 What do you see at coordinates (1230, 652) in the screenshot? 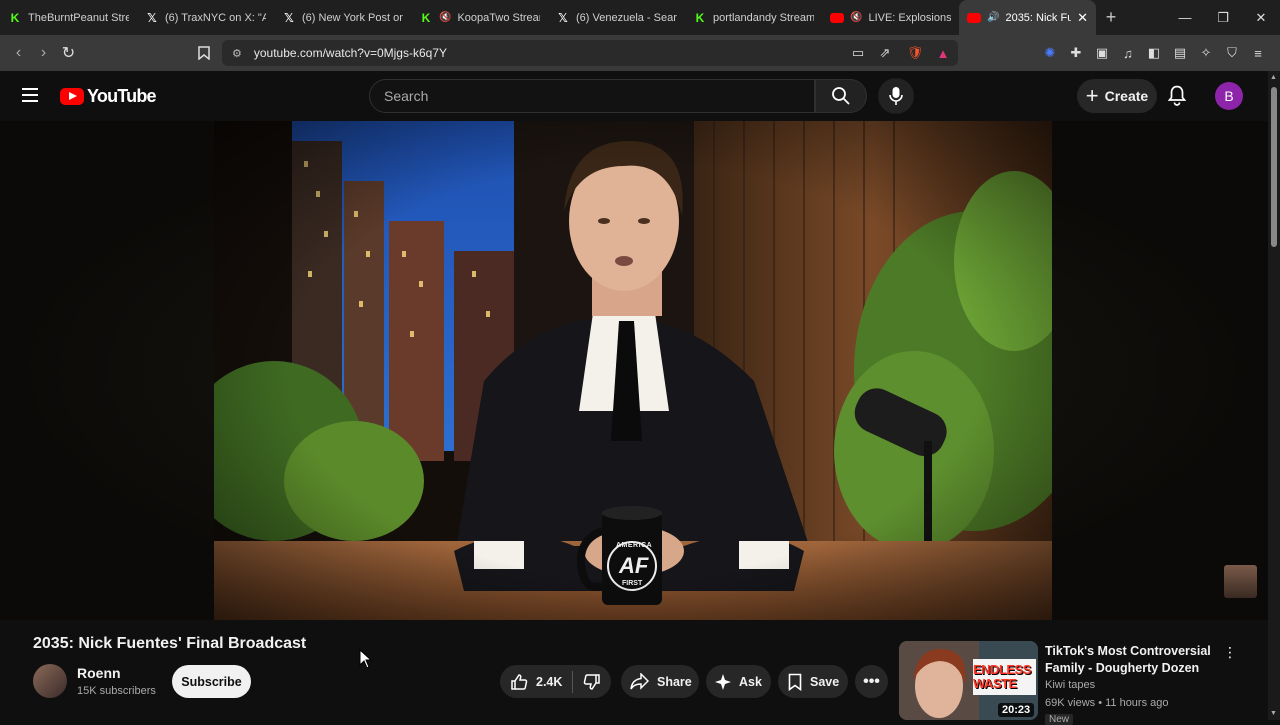
I see `more-vertical-icon: ⋮` at bounding box center [1230, 652].